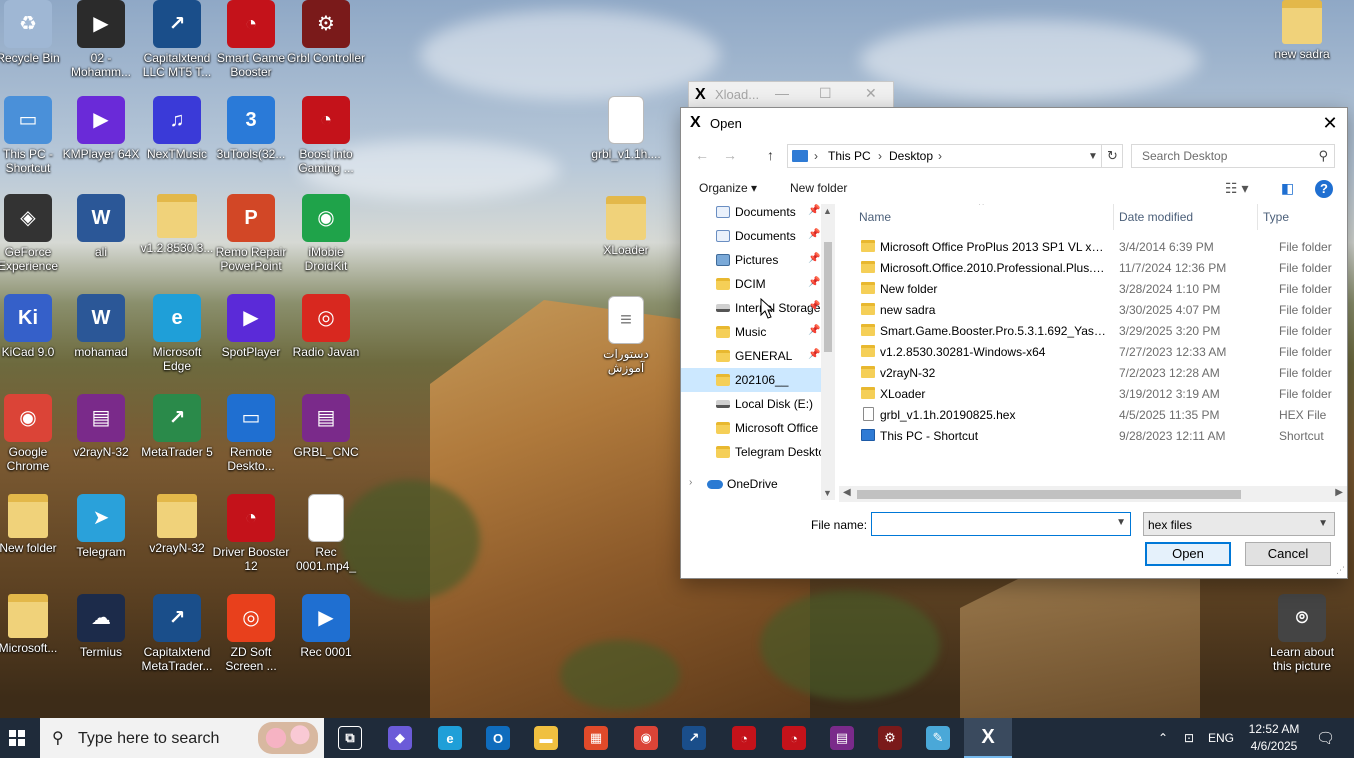  I want to click on desktop-shortcut: ◔ Driver Booster 12, so click(251, 533).